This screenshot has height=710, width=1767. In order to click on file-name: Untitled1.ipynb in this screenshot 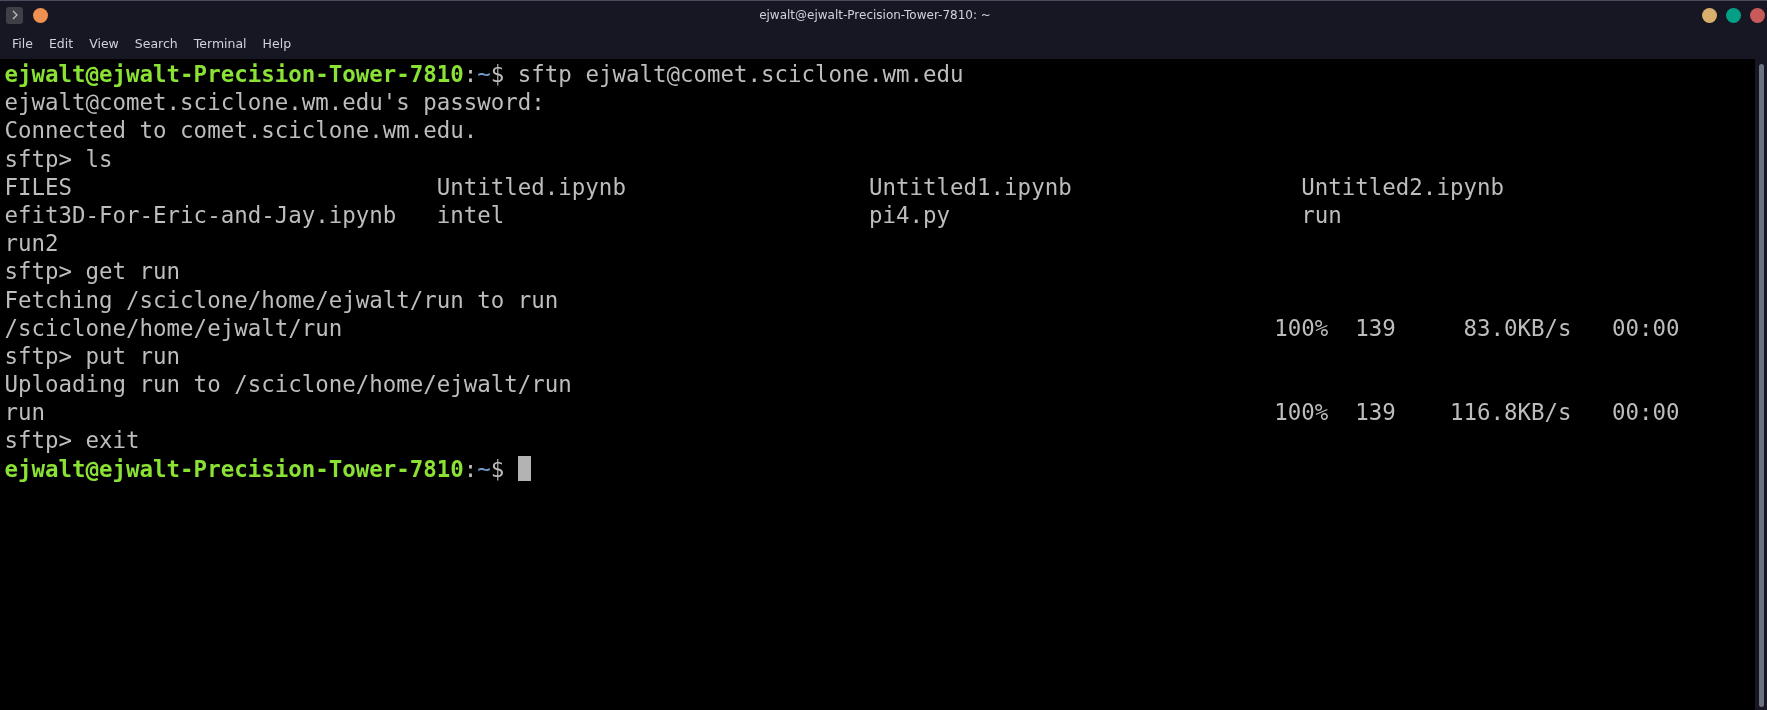, I will do `click(970, 186)`.